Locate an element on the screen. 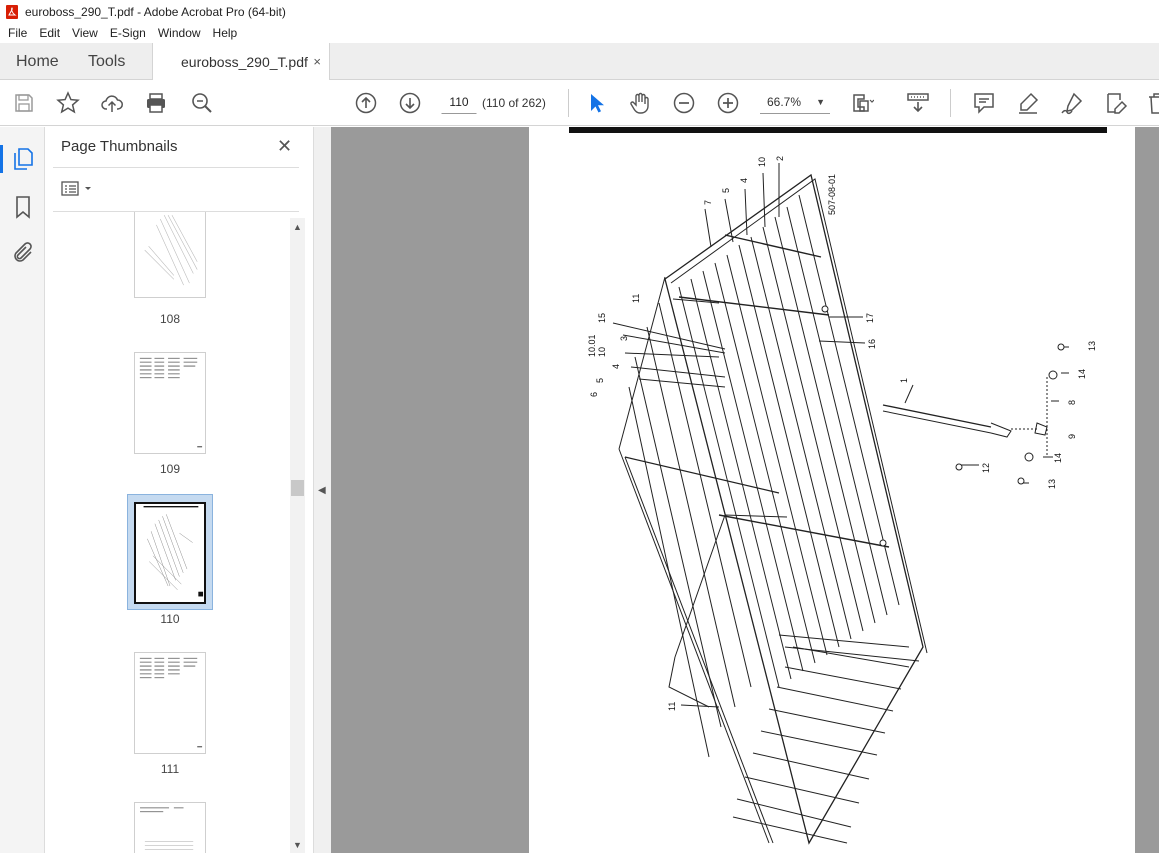  drawing-doc-code: 507-08-01 is located at coordinates (832, 194).